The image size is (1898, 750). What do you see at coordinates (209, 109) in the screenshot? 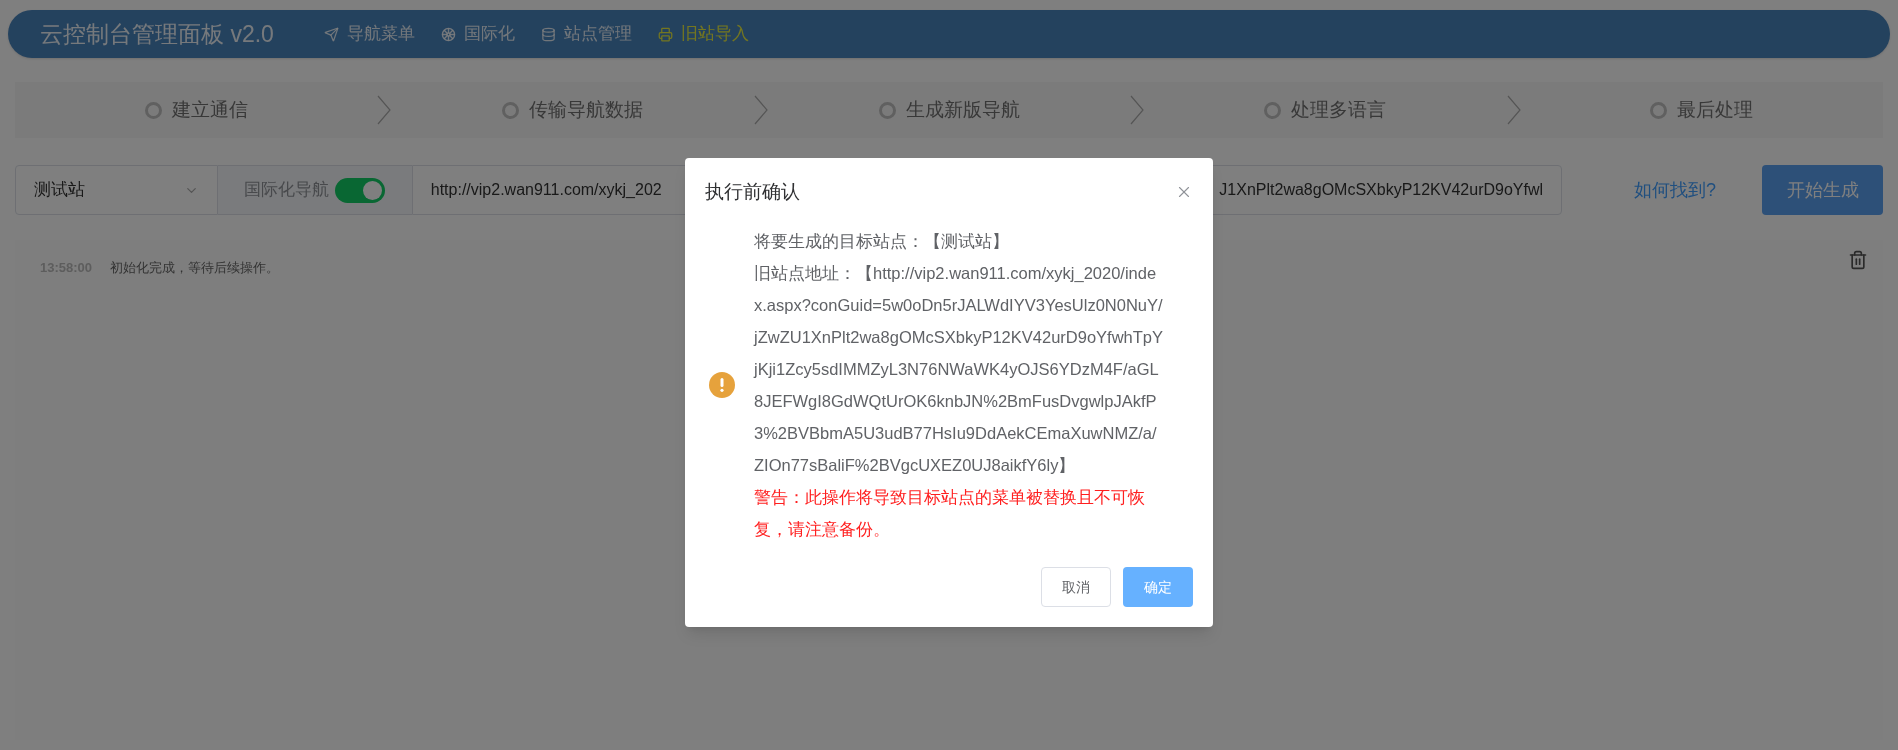
I see `step-label: 建立通信` at bounding box center [209, 109].